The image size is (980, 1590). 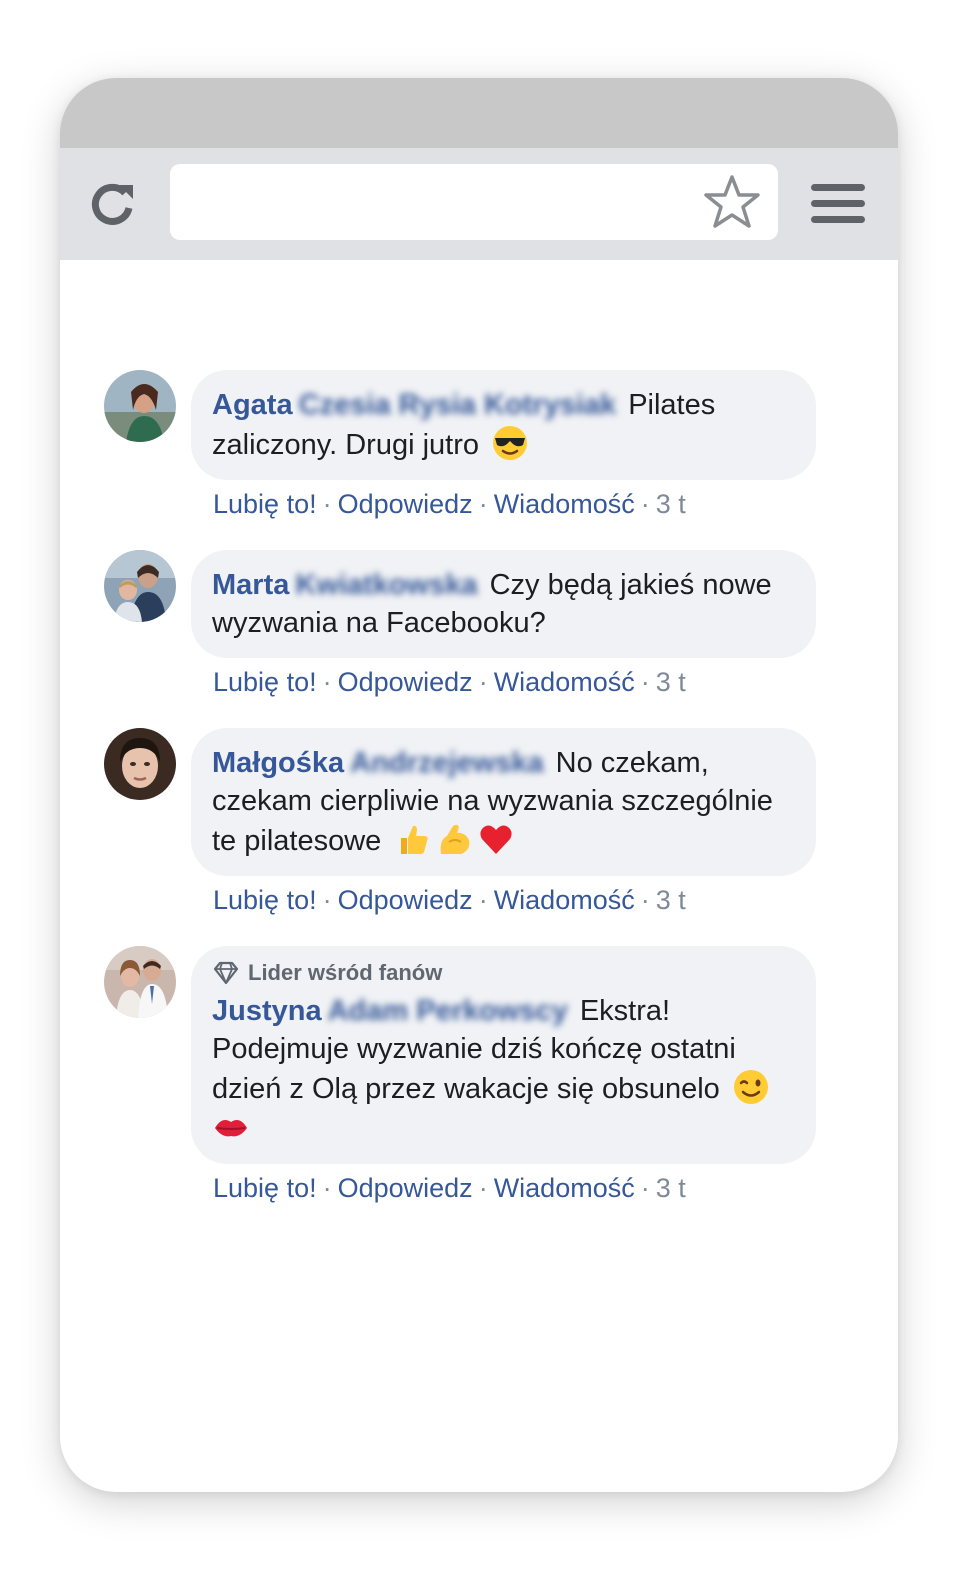 I want to click on address-bar, so click(x=474, y=202).